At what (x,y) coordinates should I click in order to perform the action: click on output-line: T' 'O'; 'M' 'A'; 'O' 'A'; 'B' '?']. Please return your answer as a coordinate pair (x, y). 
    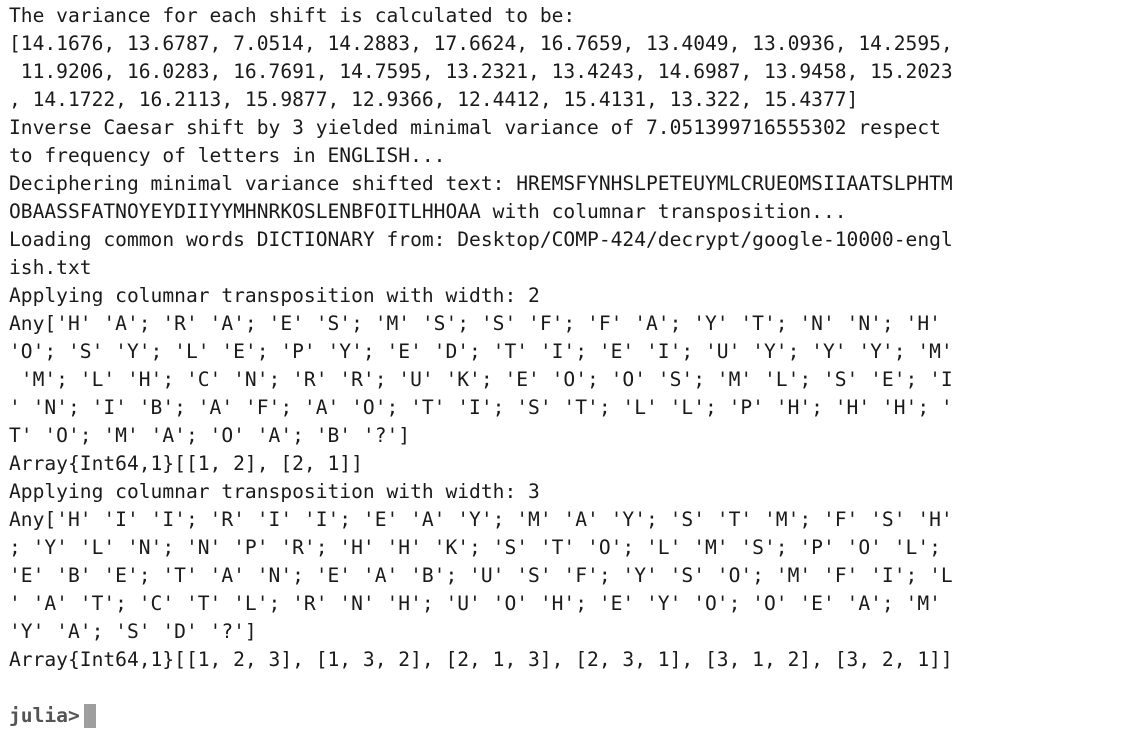
    Looking at the image, I should click on (210, 435).